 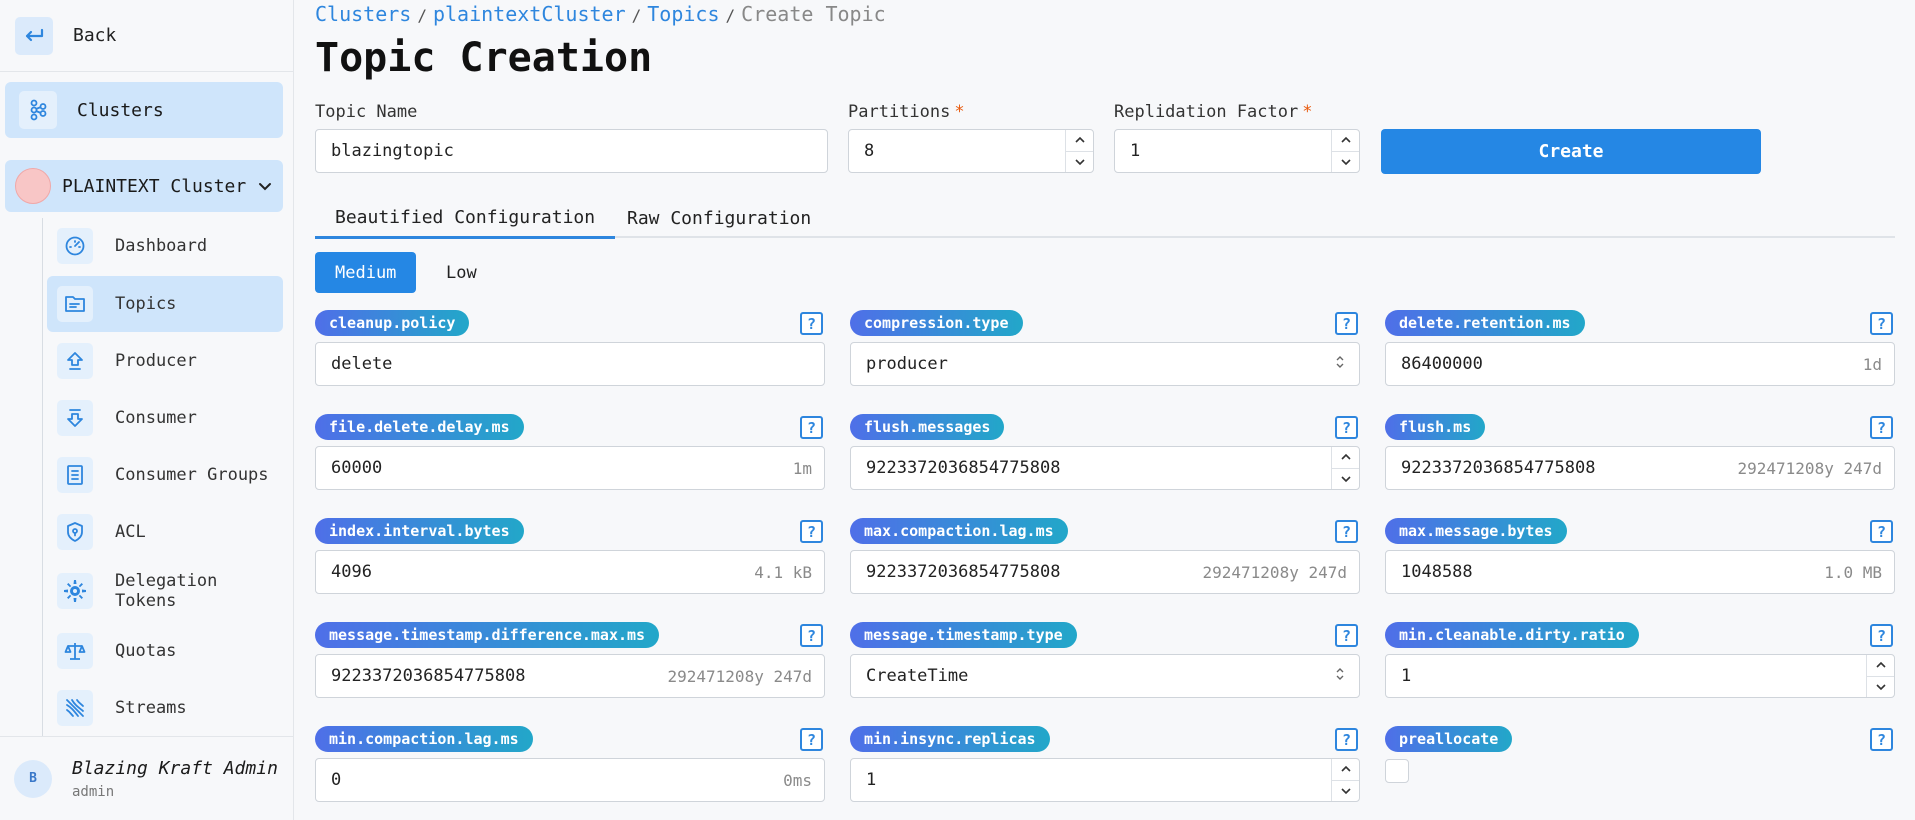 I want to click on partitions-input: 8, so click(x=971, y=151).